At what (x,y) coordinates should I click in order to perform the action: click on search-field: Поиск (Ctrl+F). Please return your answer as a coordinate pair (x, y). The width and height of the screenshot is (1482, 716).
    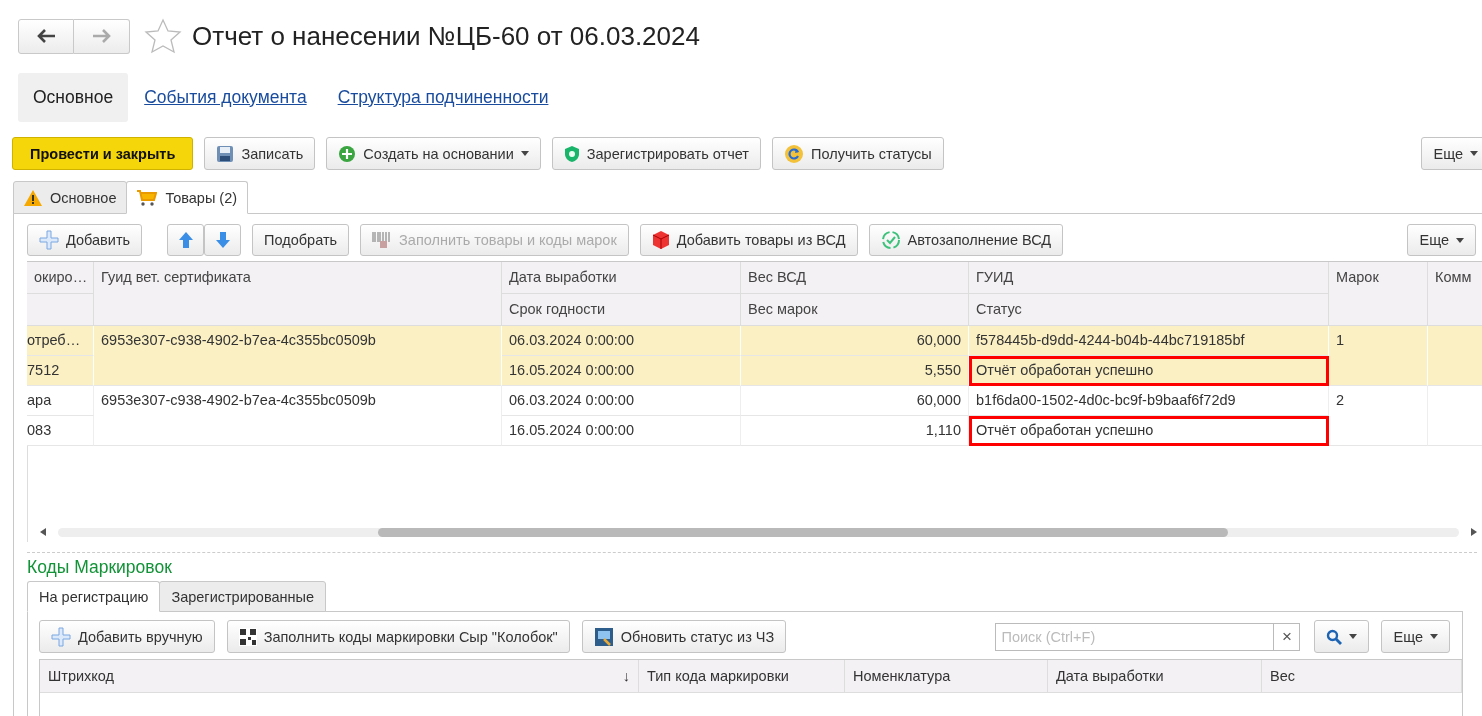
    Looking at the image, I should click on (1134, 636).